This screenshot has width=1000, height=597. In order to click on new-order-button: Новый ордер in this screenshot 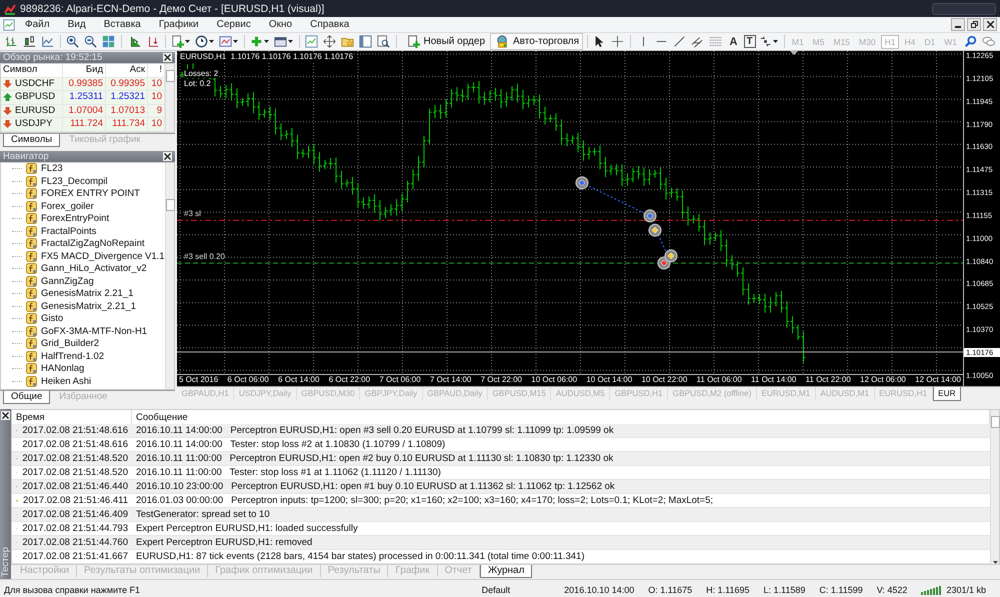, I will do `click(444, 41)`.